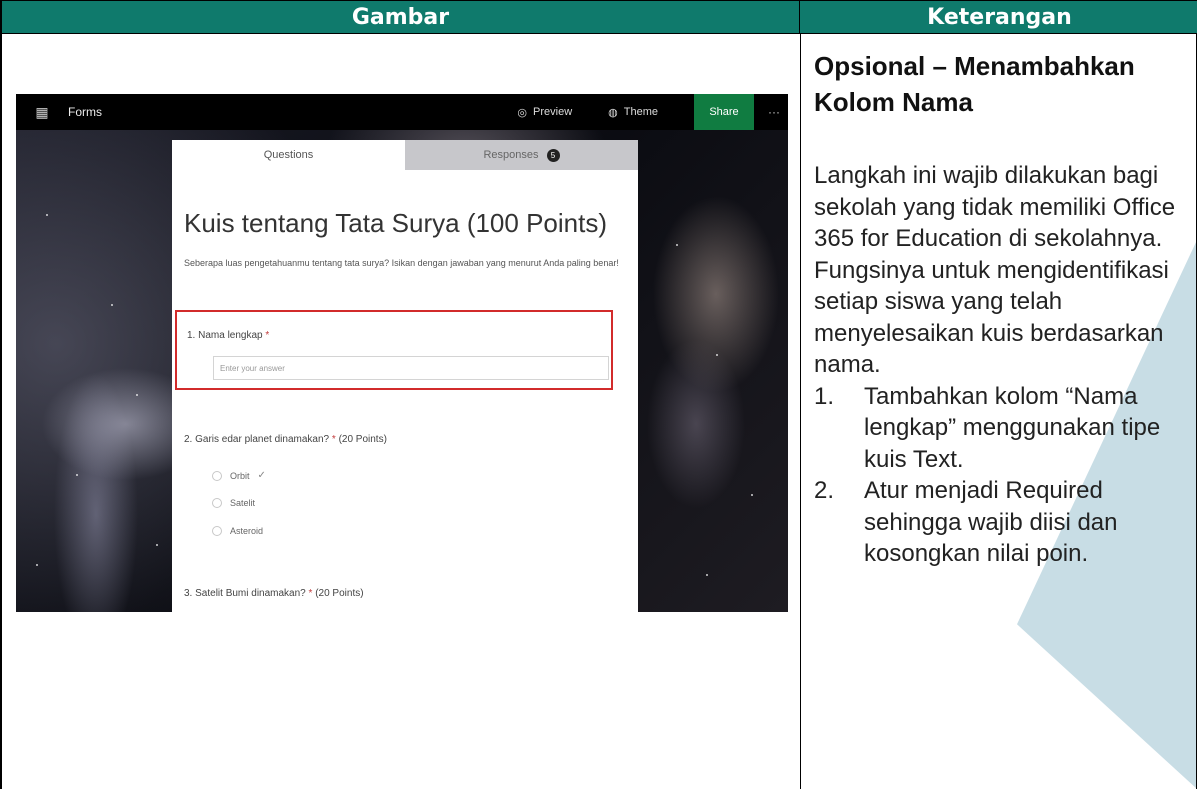 The height and width of the screenshot is (789, 1197). What do you see at coordinates (245, 593) in the screenshot?
I see `question-3-text: 3. Satelit Bumi dinamakan?` at bounding box center [245, 593].